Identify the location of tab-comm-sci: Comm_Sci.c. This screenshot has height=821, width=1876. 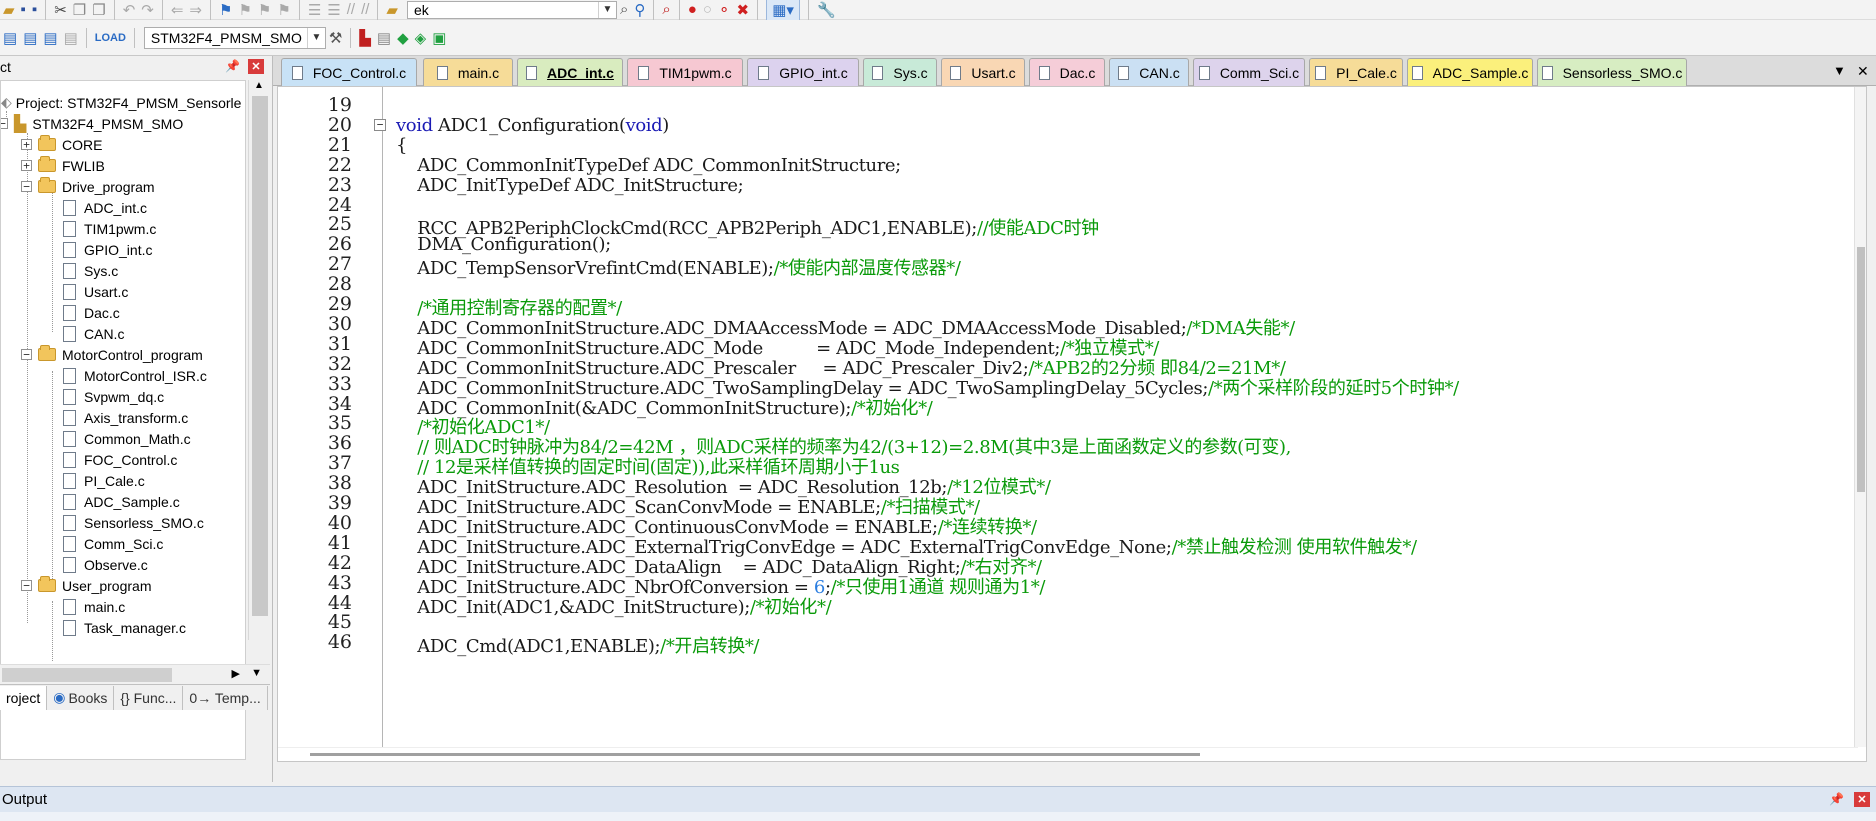
(1249, 72).